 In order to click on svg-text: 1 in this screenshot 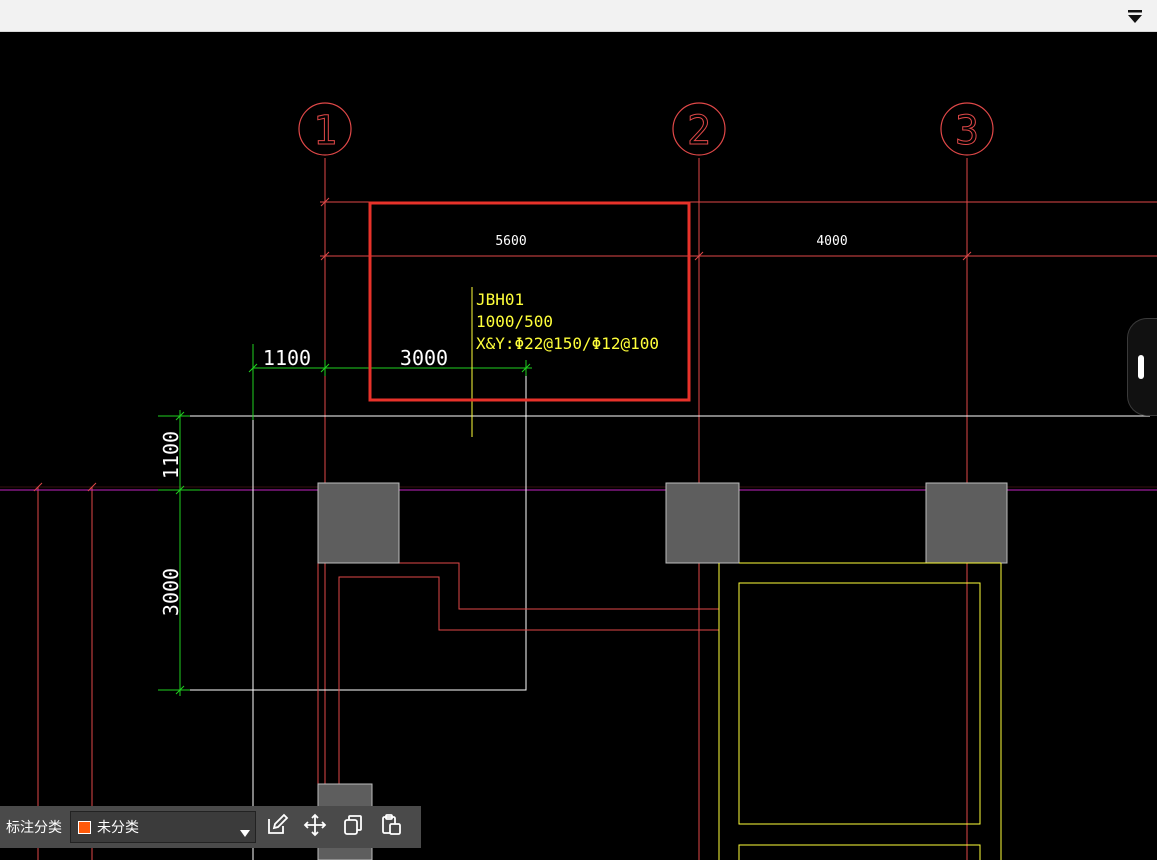, I will do `click(325, 131)`.